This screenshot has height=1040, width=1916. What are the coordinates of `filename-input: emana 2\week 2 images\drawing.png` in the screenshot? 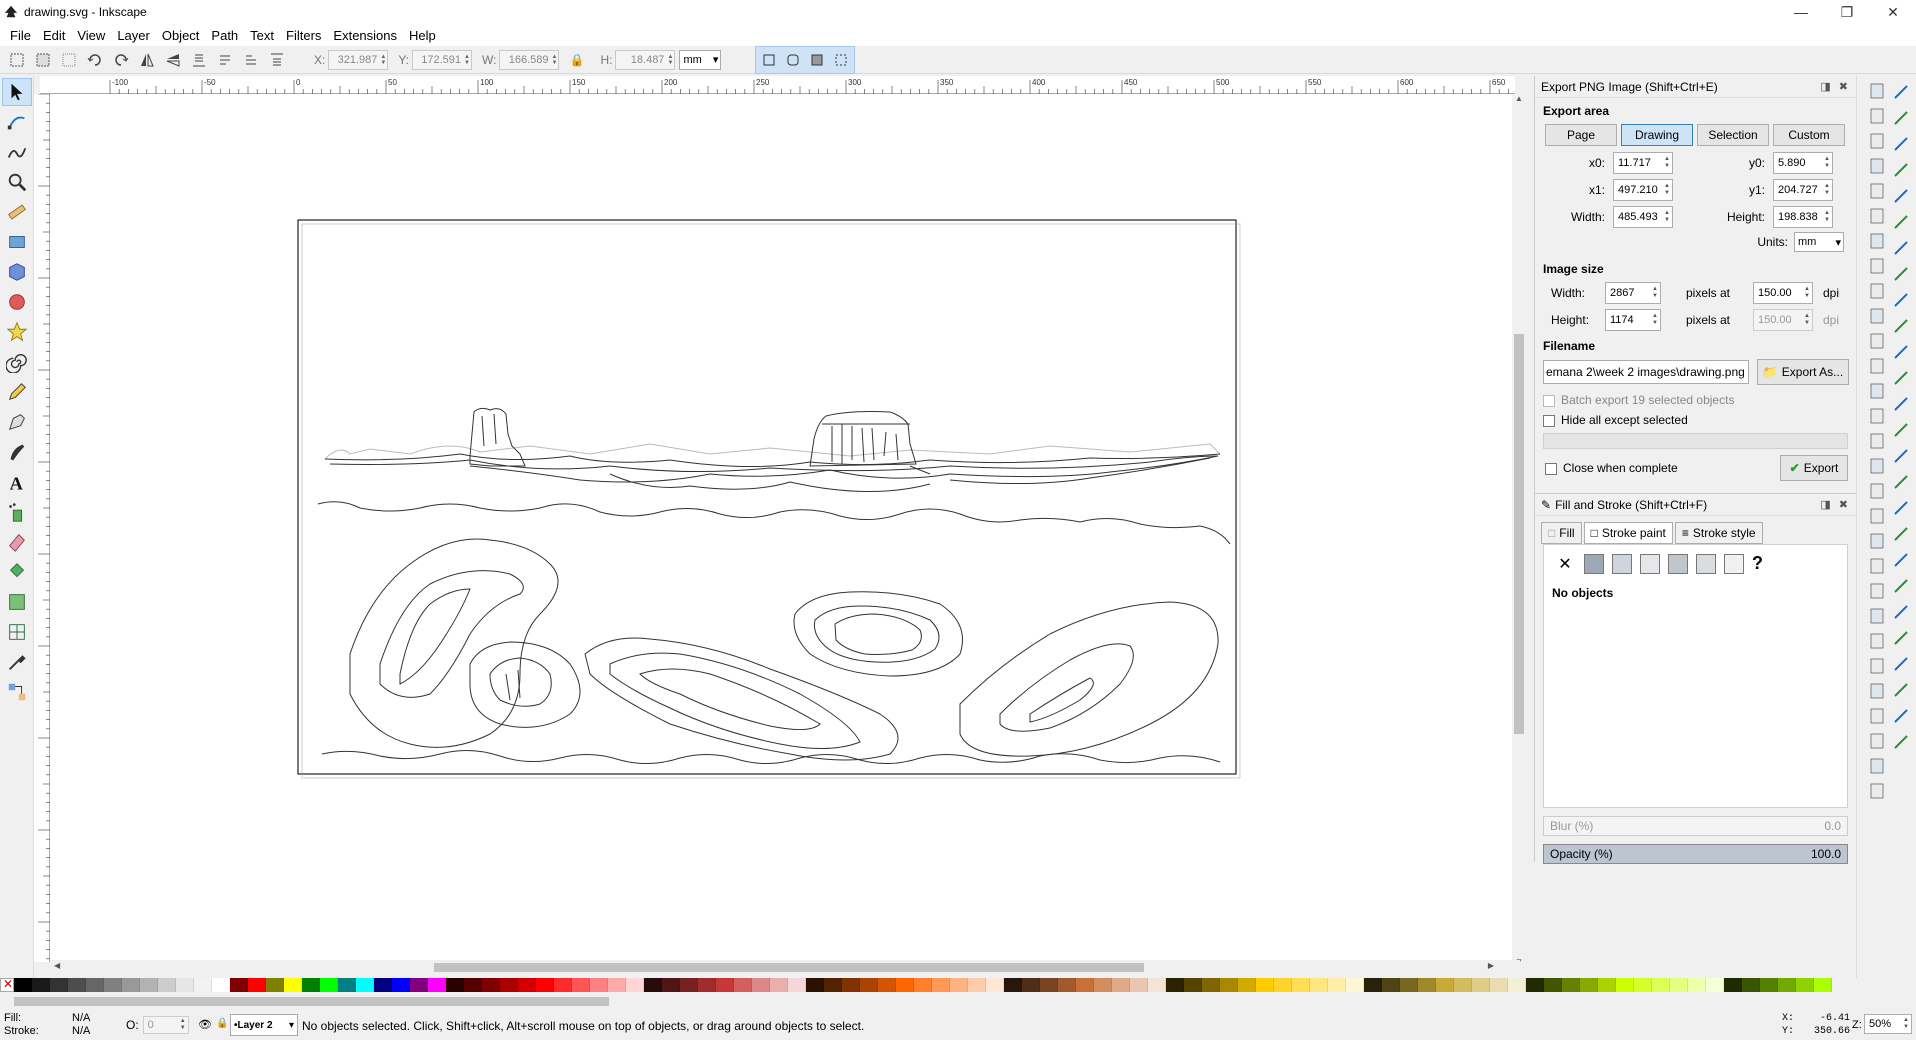 It's located at (1646, 372).